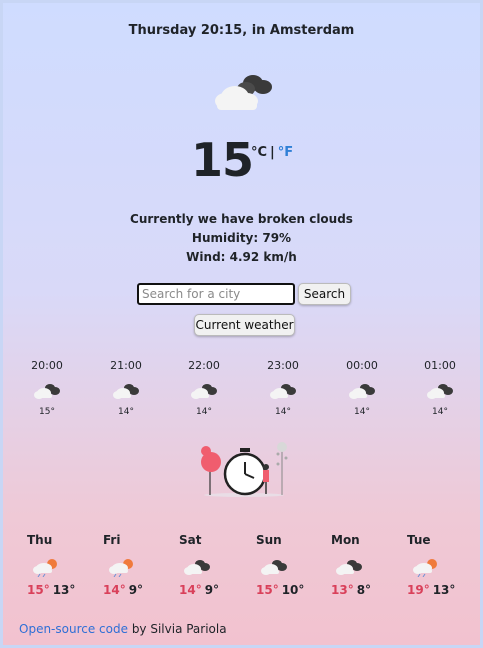 This screenshot has width=483, height=648. I want to click on search-input, so click(216, 294).